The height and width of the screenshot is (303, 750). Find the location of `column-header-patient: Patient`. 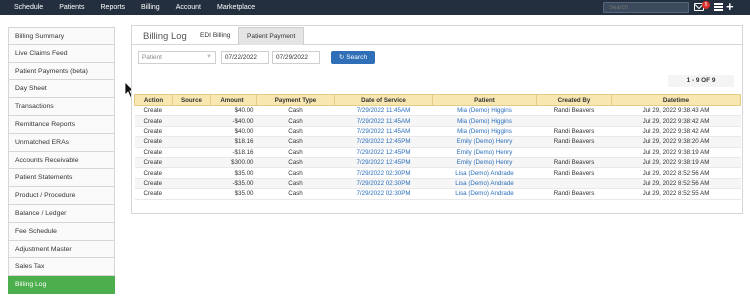

column-header-patient: Patient is located at coordinates (484, 100).